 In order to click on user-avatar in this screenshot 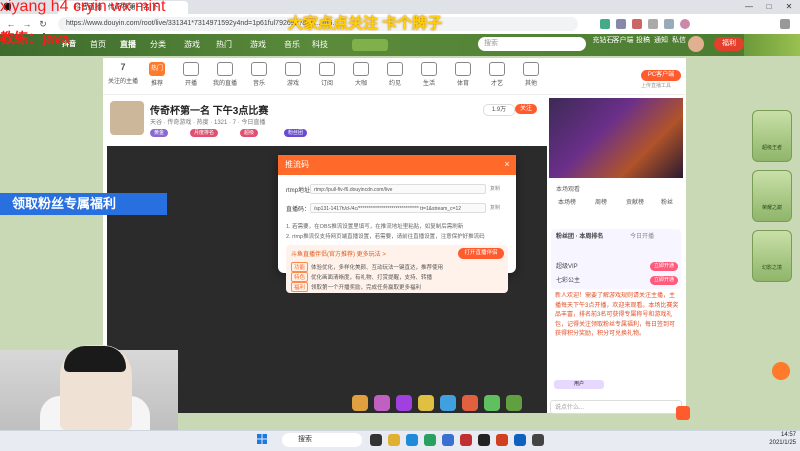, I will do `click(696, 44)`.